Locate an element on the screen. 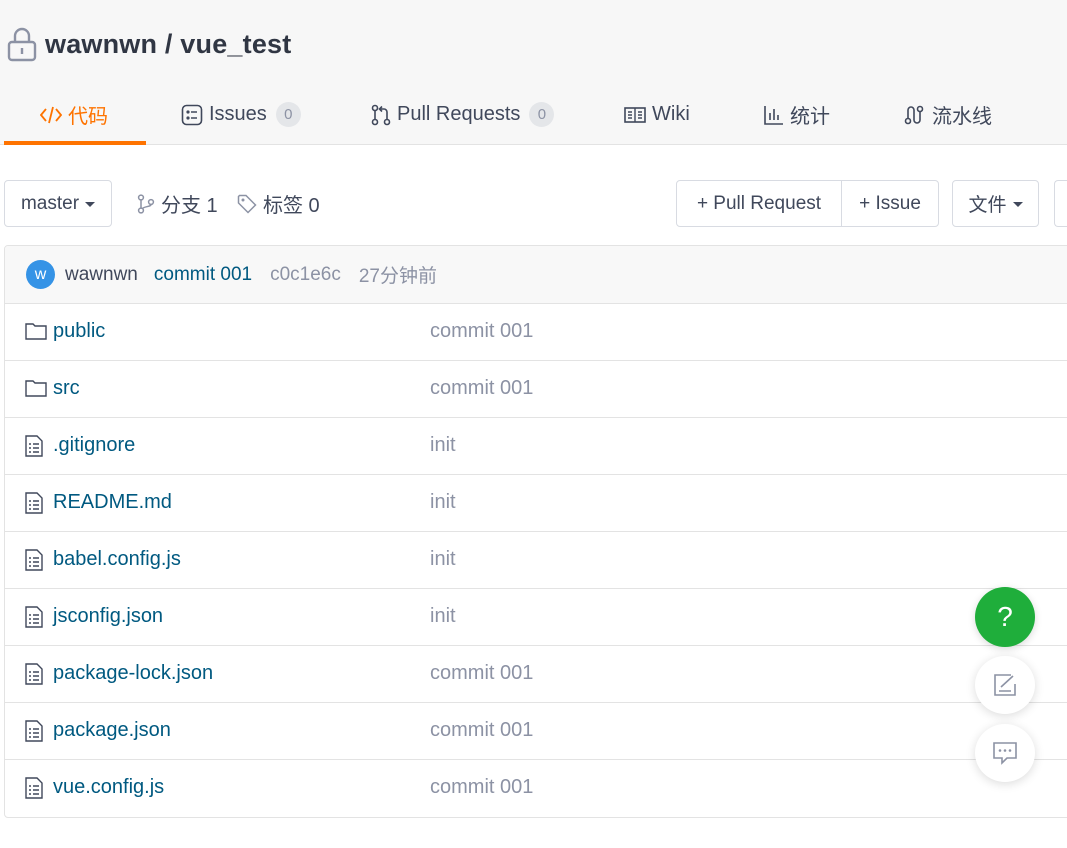 The height and width of the screenshot is (848, 1067). tags-link: 标签 0 is located at coordinates (278, 203).